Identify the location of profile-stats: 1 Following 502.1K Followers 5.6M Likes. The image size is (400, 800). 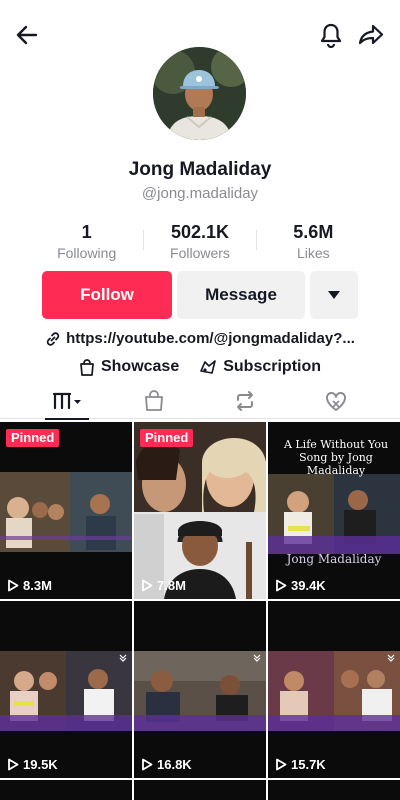
(200, 242).